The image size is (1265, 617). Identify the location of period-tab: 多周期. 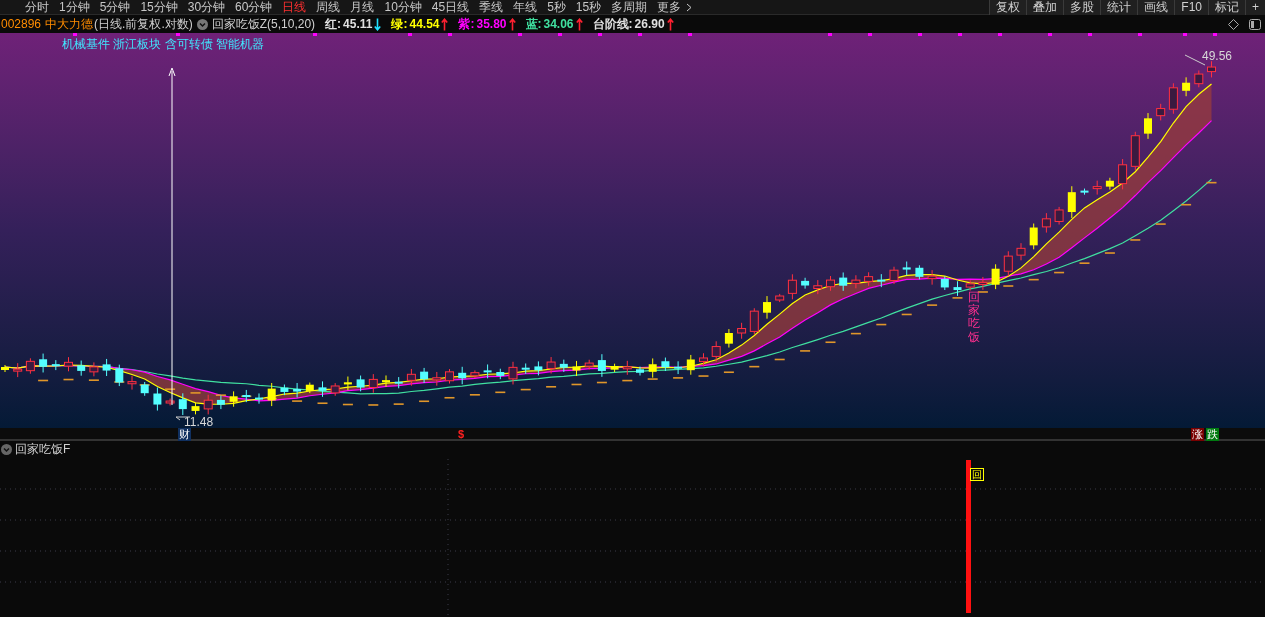
(629, 7).